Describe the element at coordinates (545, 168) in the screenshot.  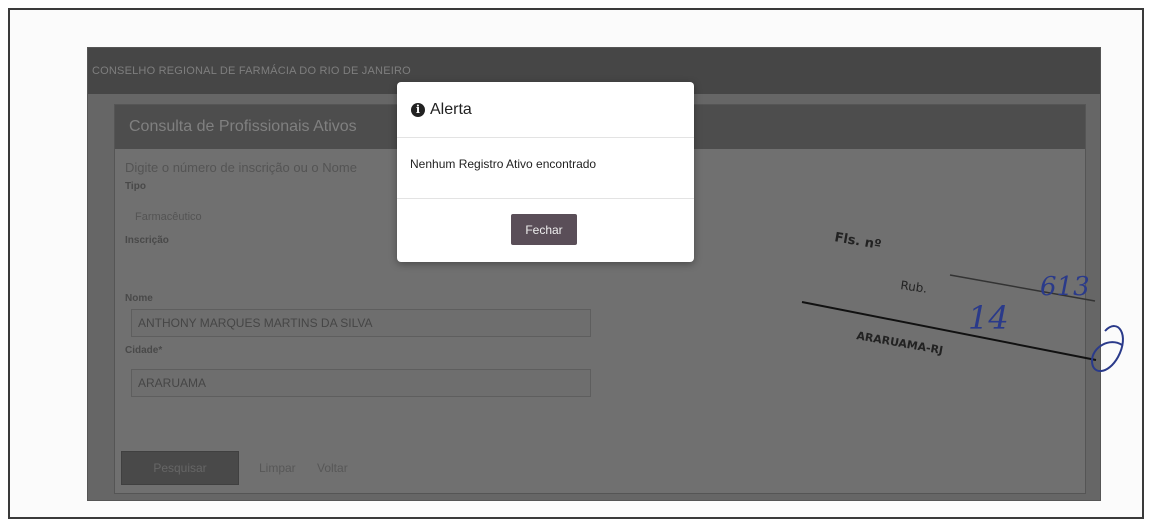
I see `modal-message: Nenhum Registro Ativo encontrado` at that location.